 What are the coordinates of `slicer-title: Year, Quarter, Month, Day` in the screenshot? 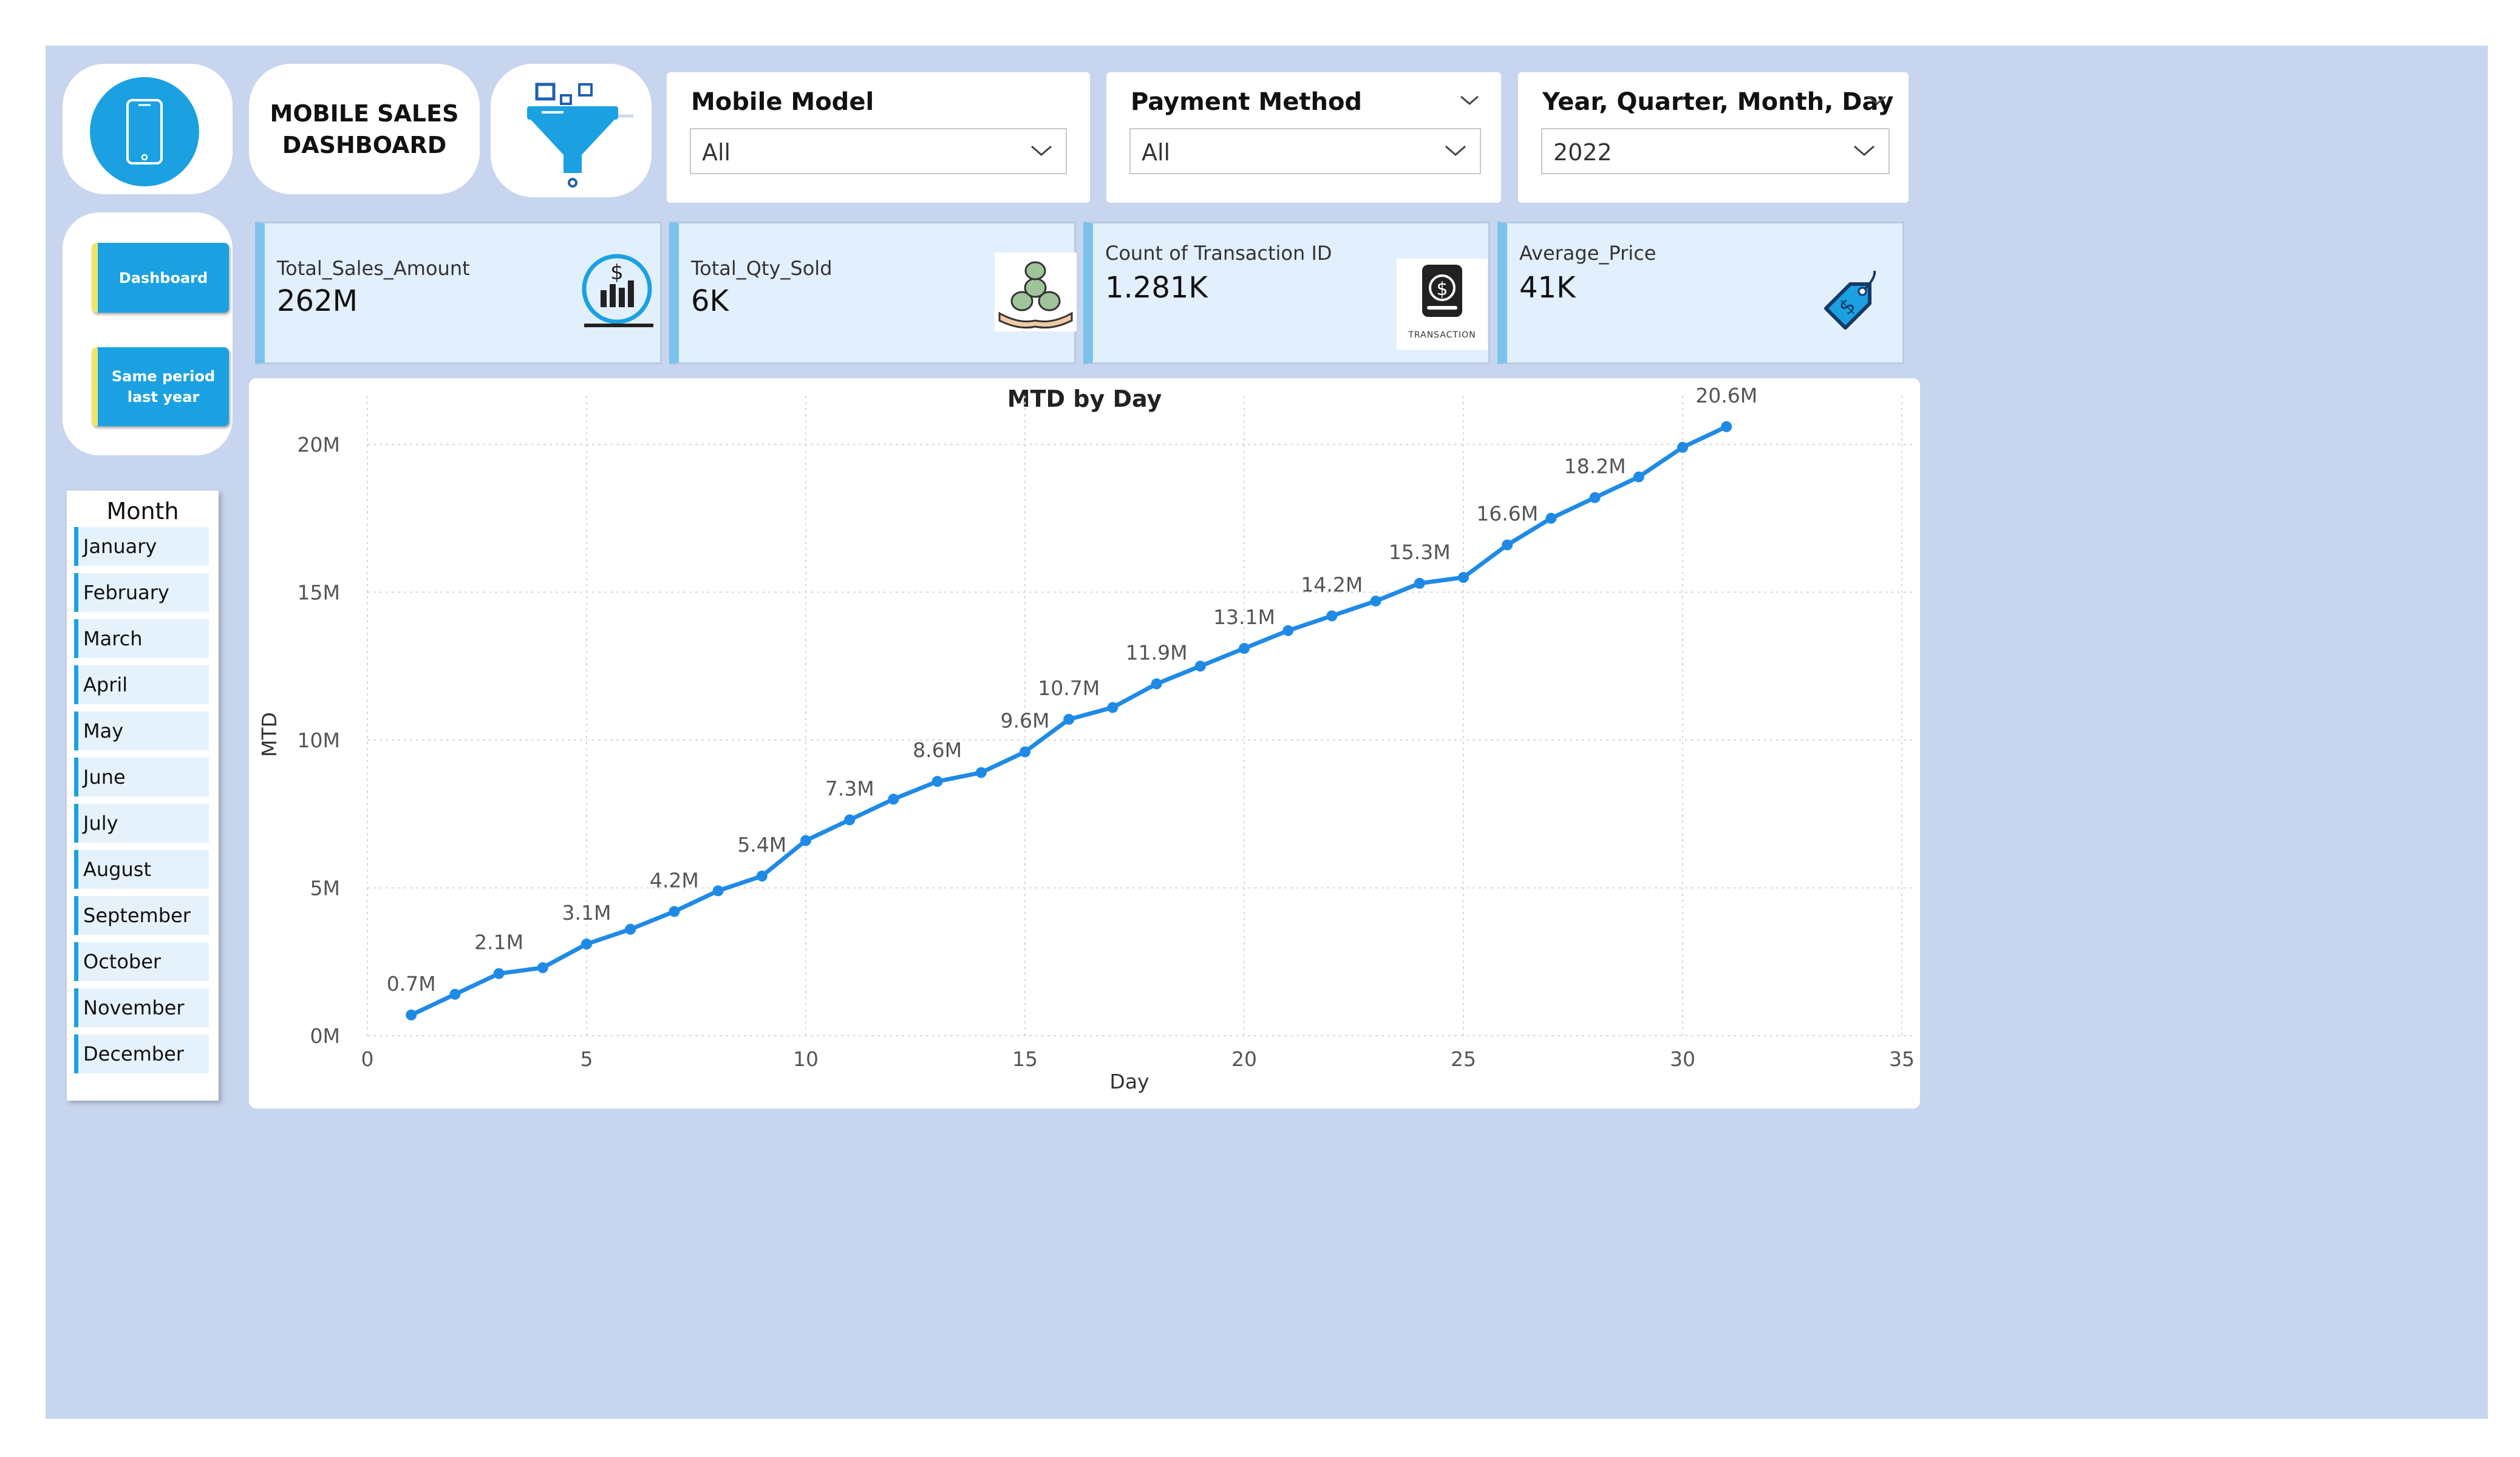 It's located at (1718, 102).